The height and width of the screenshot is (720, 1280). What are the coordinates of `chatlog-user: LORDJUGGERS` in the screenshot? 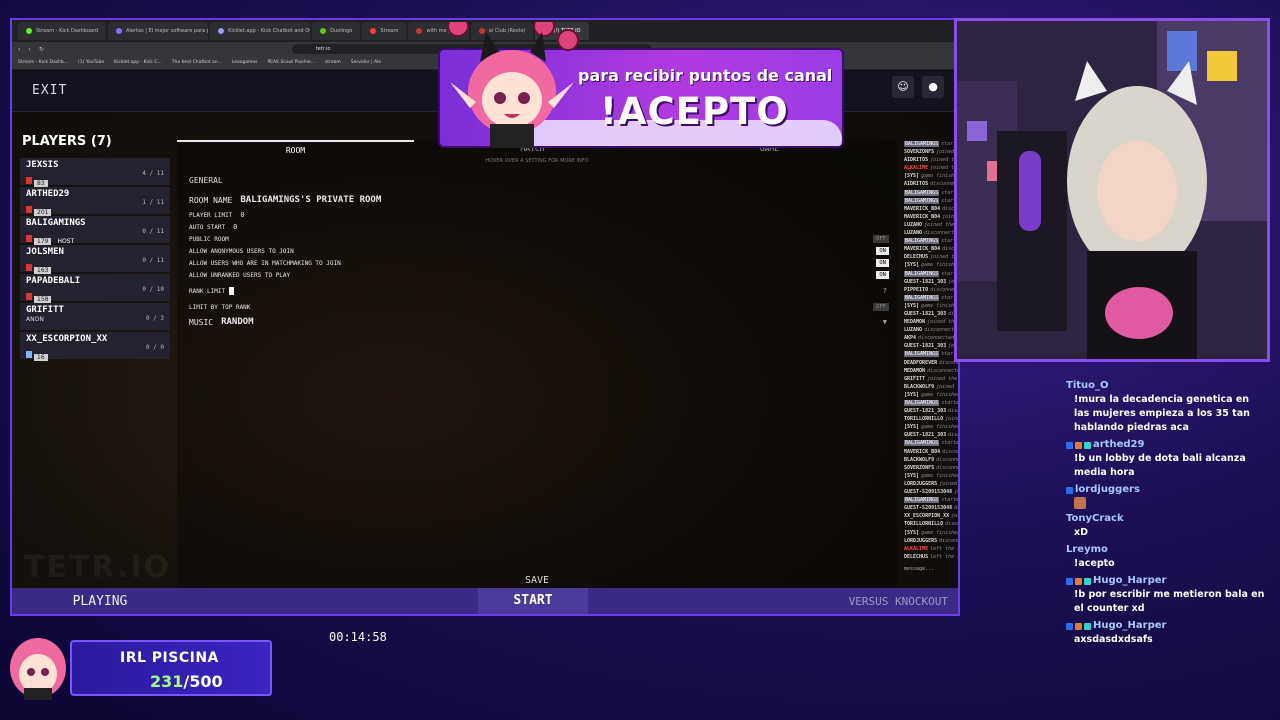 It's located at (921, 483).